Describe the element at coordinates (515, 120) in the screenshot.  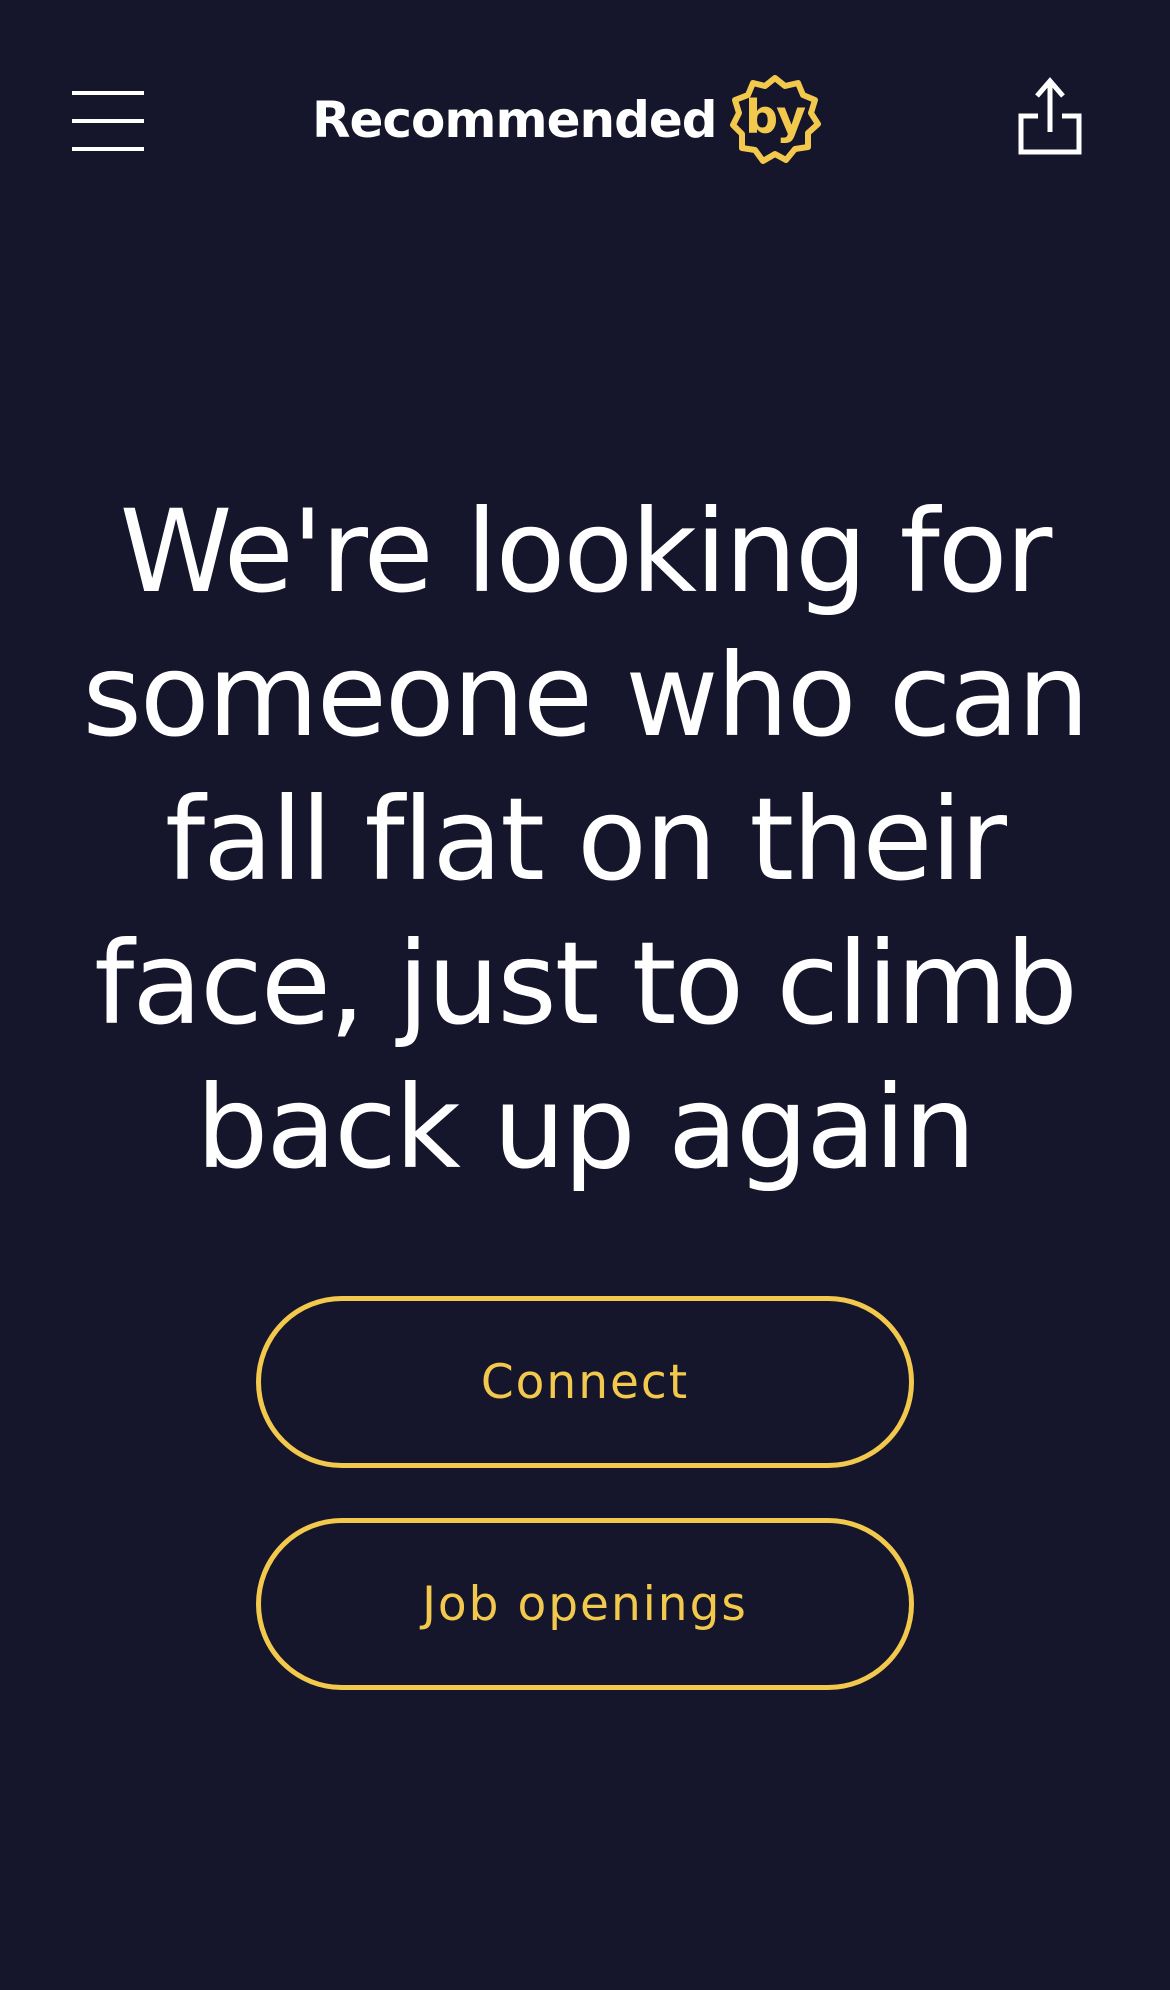
I see `logo-wordmark: Recommended` at that location.